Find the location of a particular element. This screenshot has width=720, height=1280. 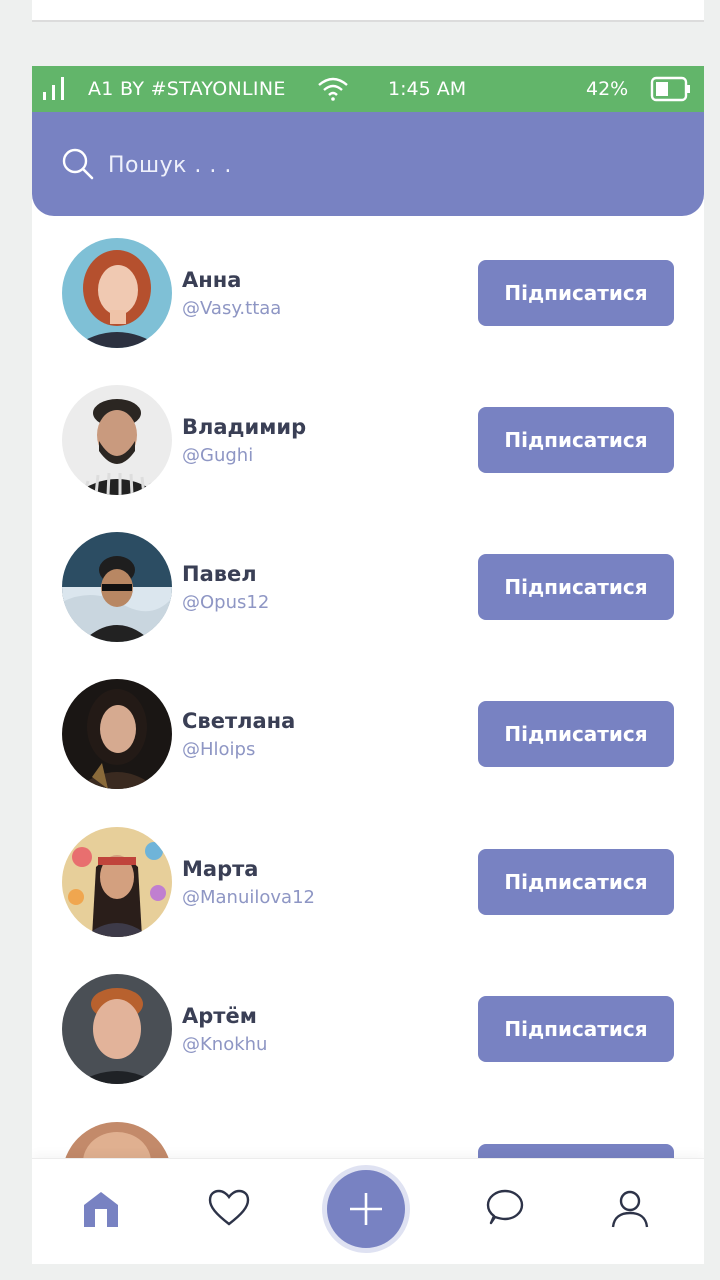

clock: 1:45 AM is located at coordinates (427, 89).